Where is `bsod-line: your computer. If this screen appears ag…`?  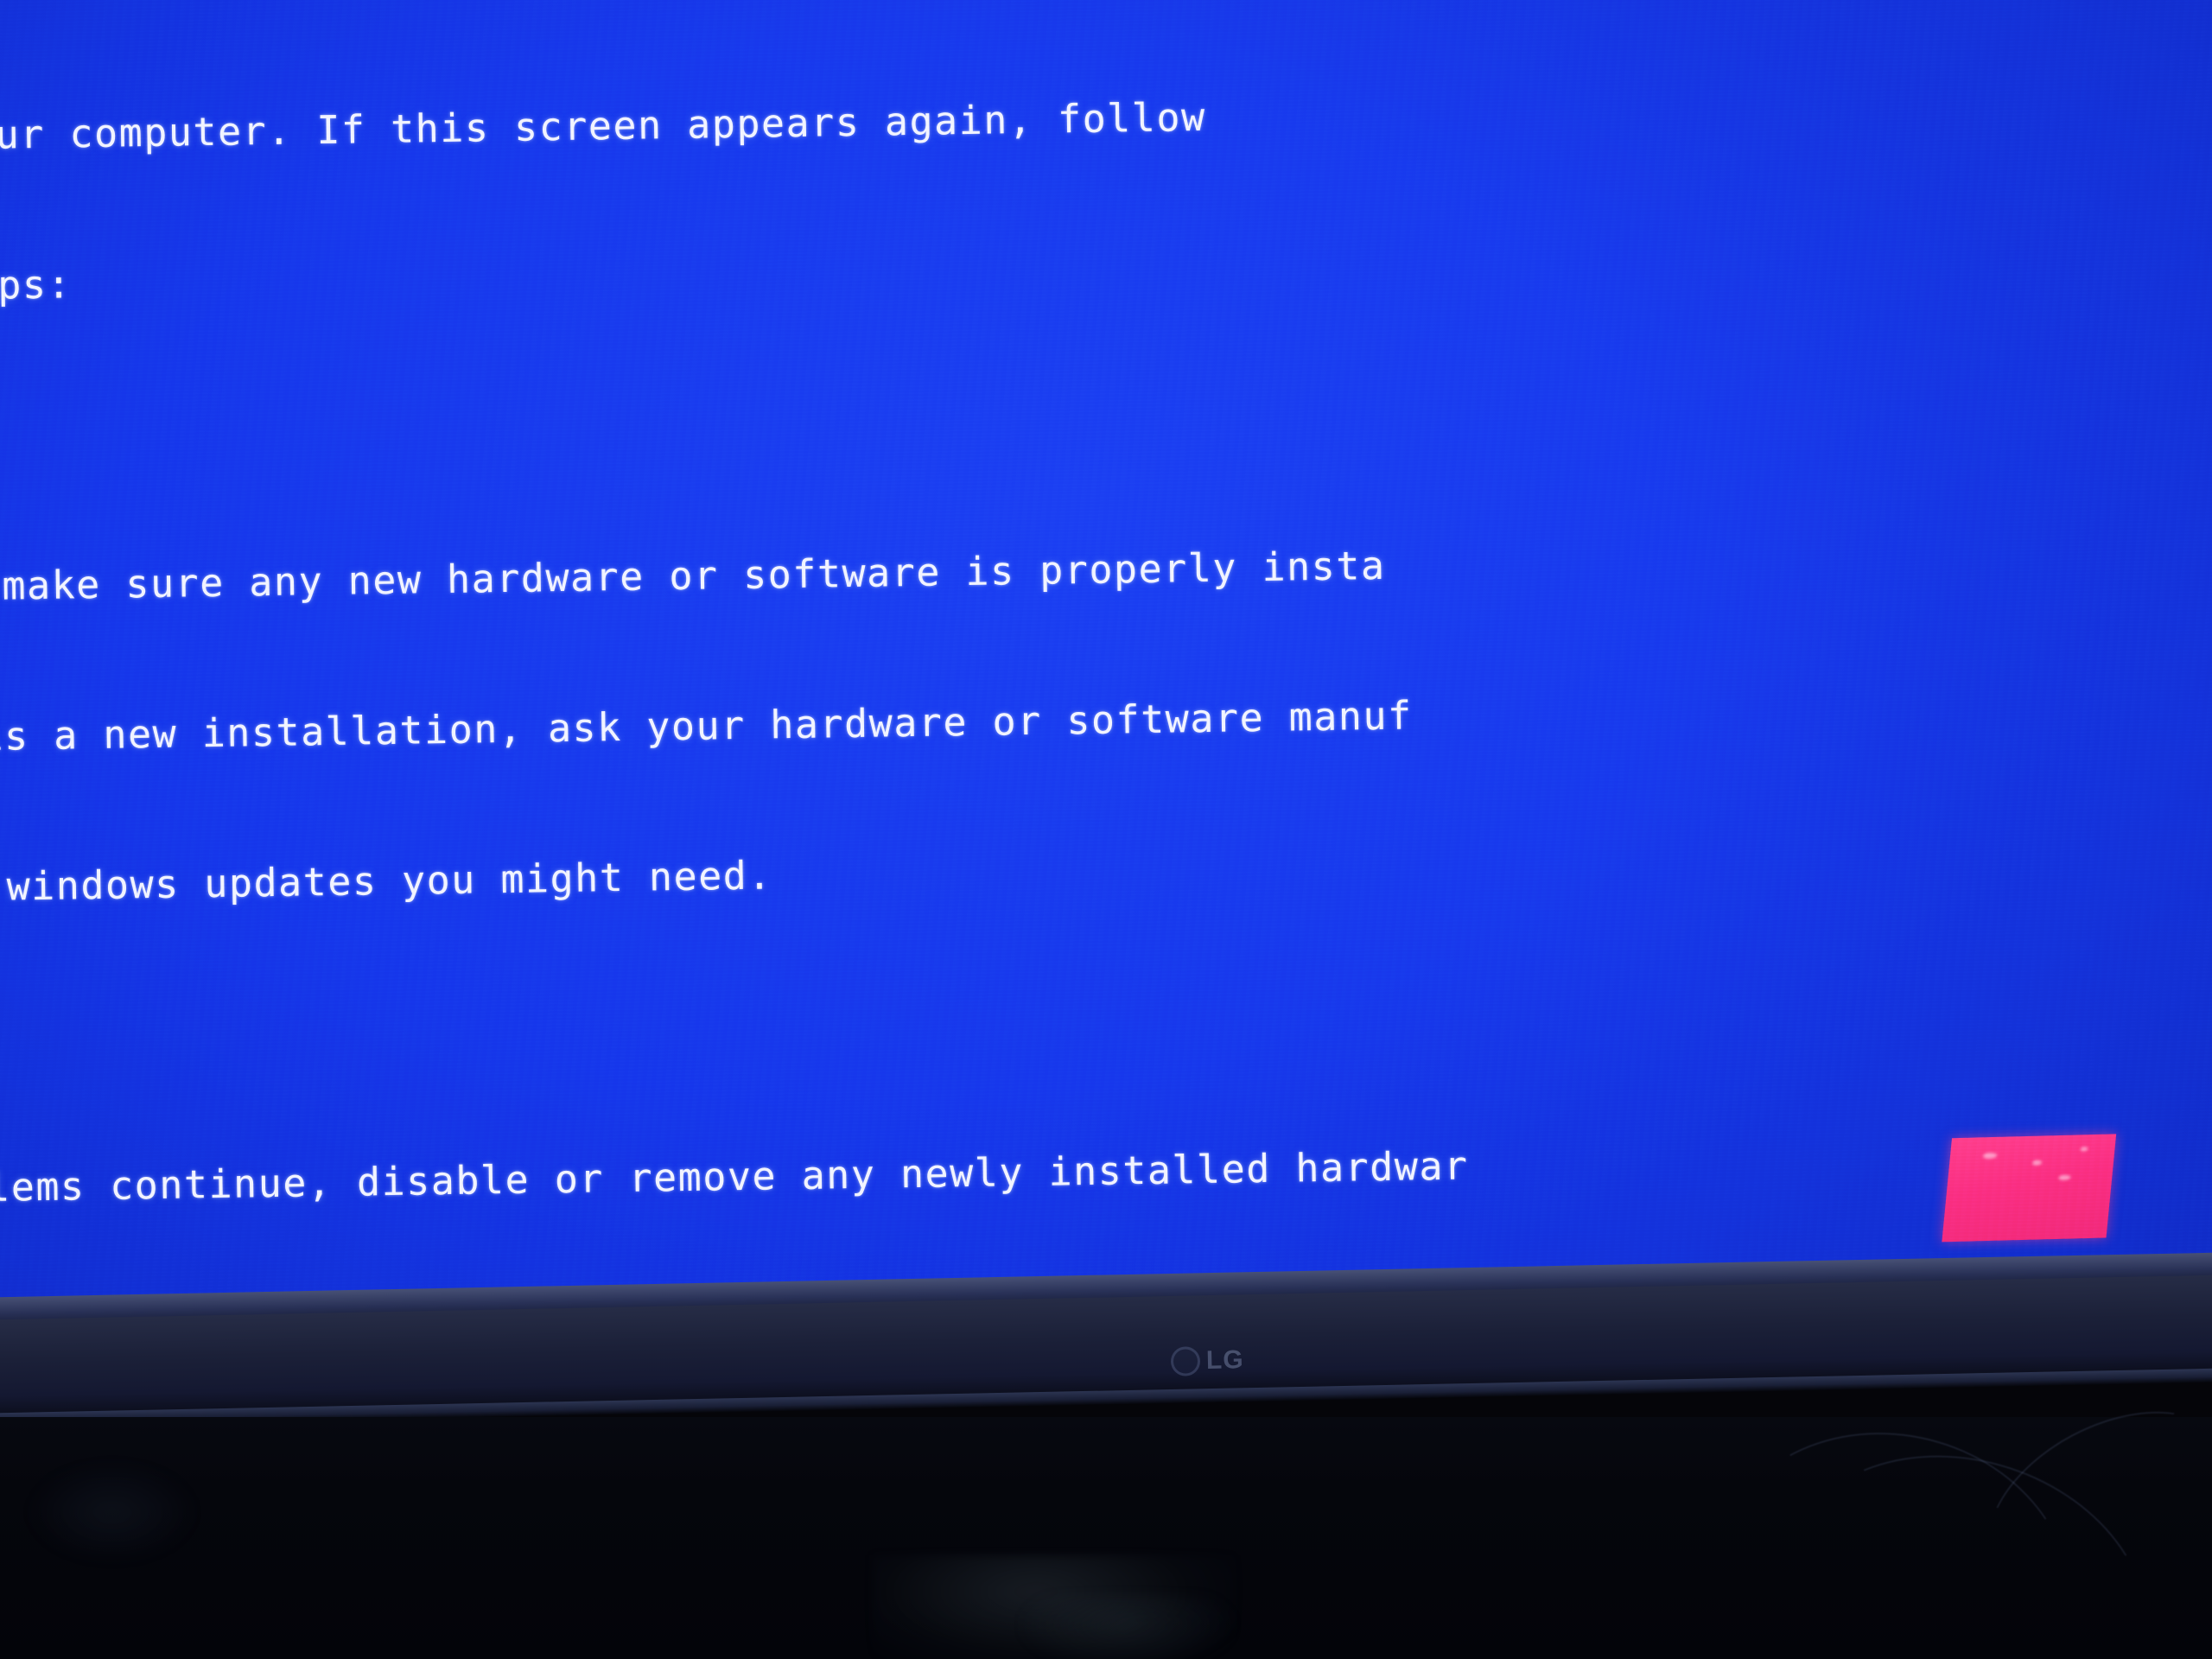 bsod-line: your computer. If this screen appears ag… is located at coordinates (603, 126).